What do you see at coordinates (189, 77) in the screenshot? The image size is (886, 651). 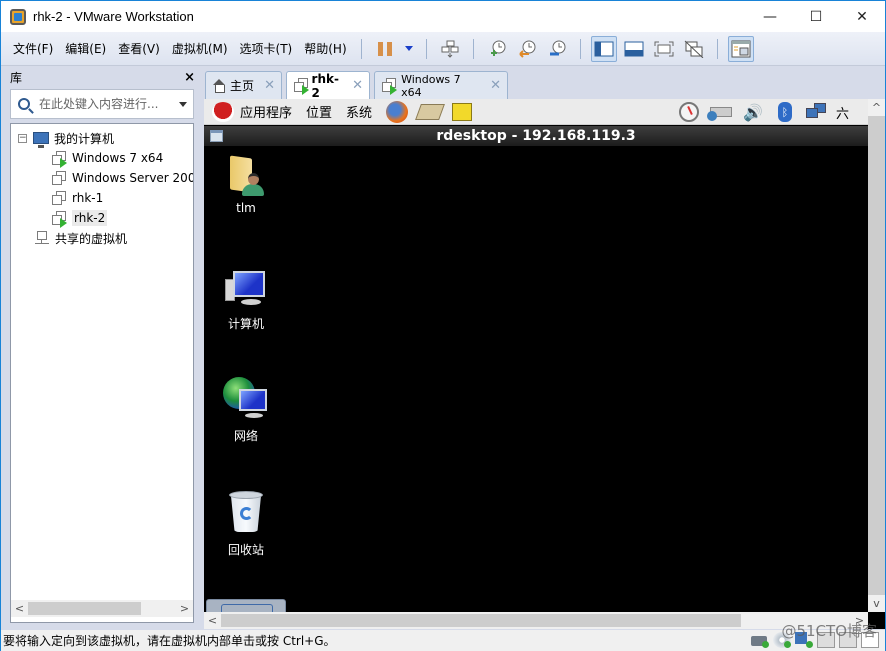 I see `library-close-button: ×` at bounding box center [189, 77].